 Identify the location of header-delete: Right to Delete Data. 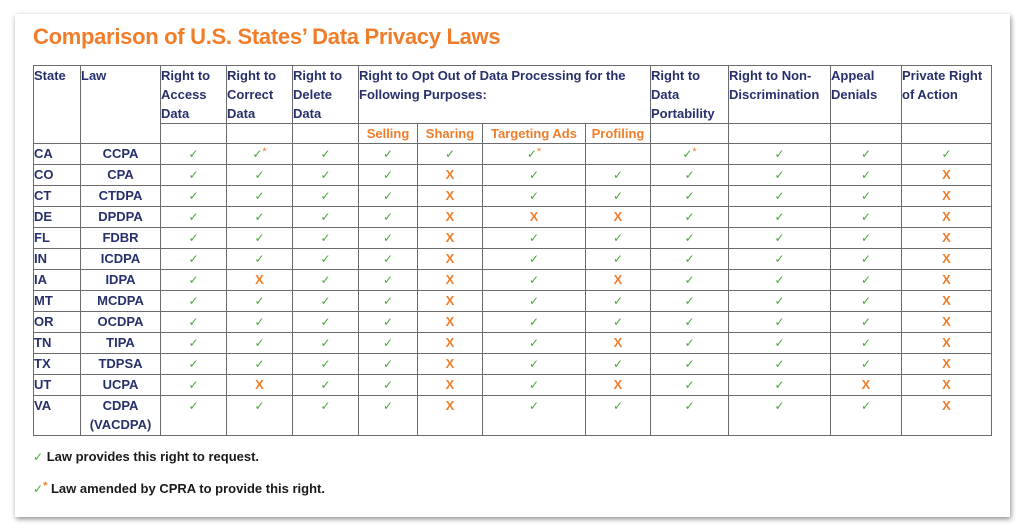
(325, 94).